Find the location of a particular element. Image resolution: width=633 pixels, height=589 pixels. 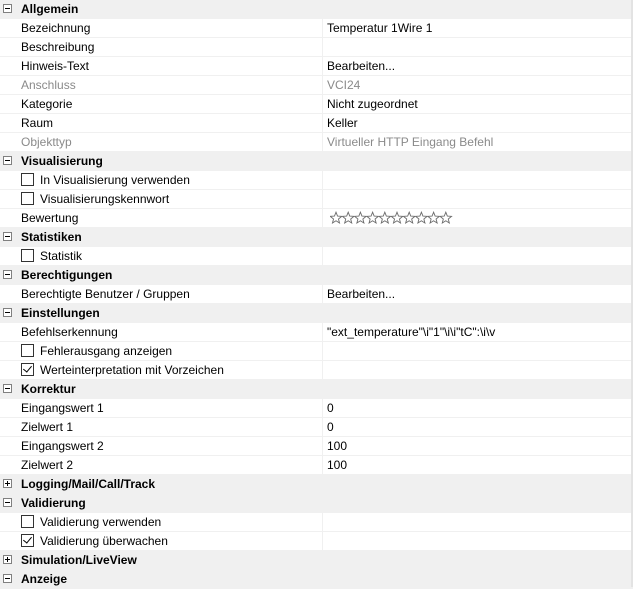

property-name: Visualisierungskennwort is located at coordinates (105, 199).